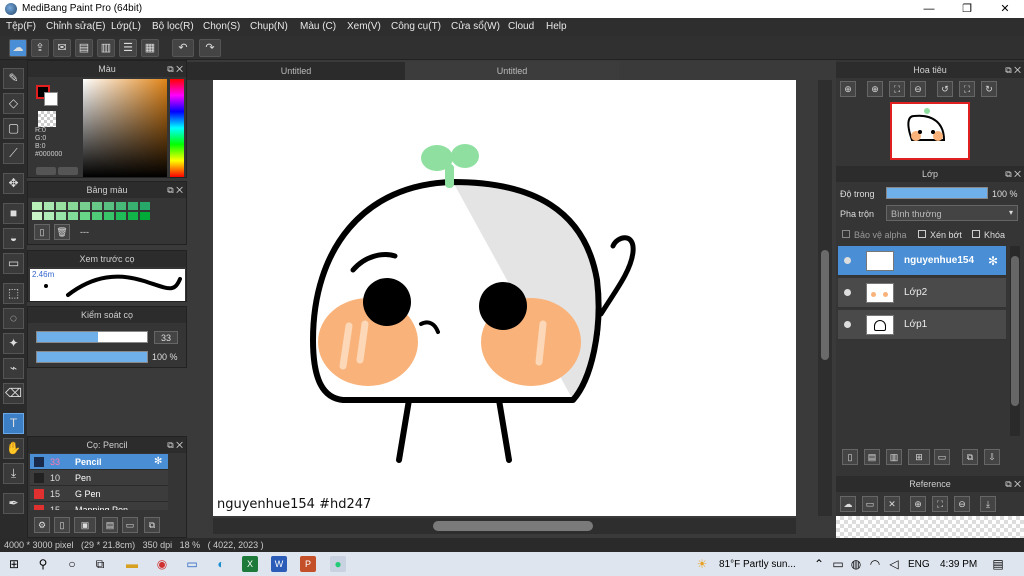  What do you see at coordinates (51, 99) in the screenshot?
I see `background-color-swatch` at bounding box center [51, 99].